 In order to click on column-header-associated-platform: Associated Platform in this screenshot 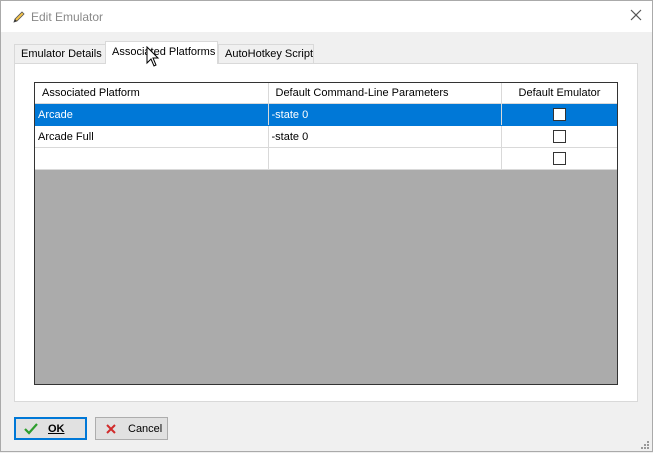, I will do `click(152, 93)`.